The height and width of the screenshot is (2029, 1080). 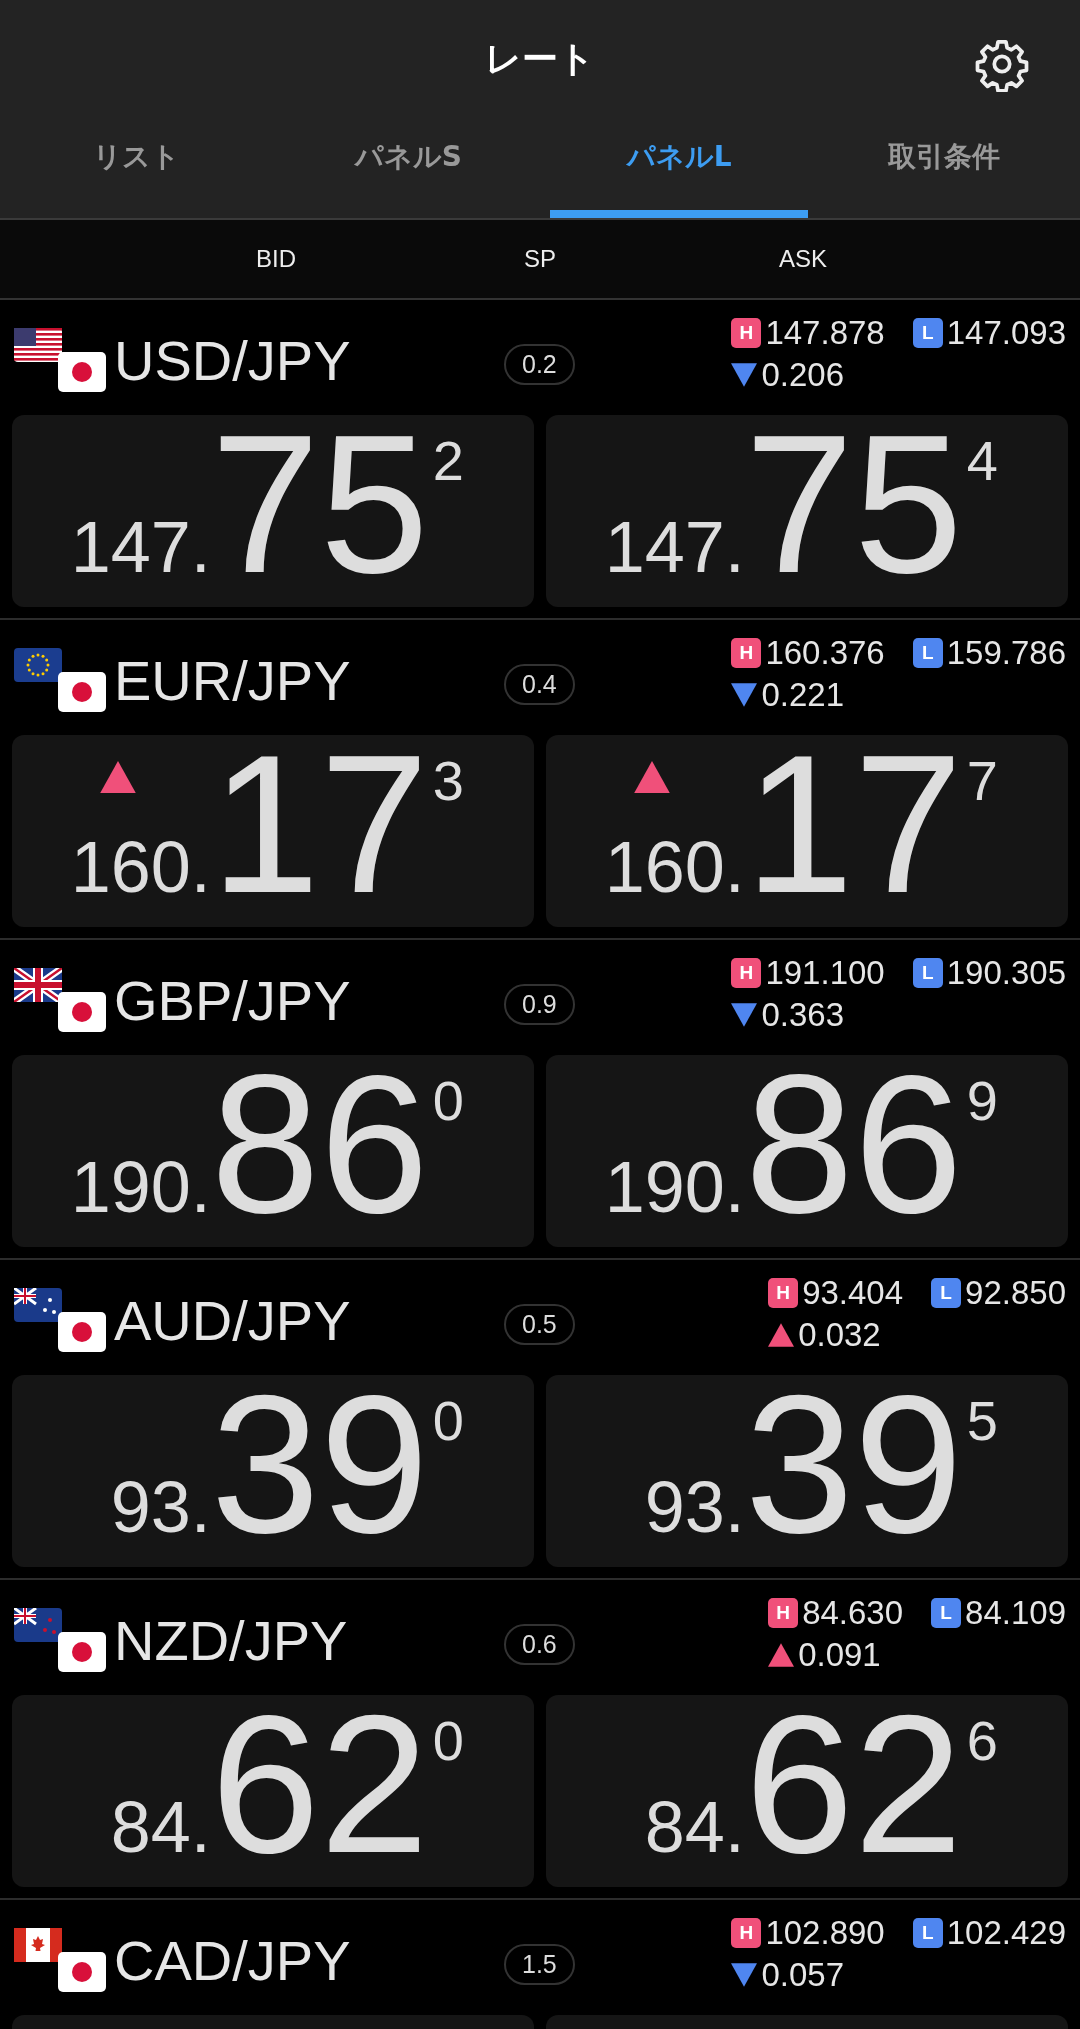 I want to click on low-price: 147.093, so click(x=1006, y=333).